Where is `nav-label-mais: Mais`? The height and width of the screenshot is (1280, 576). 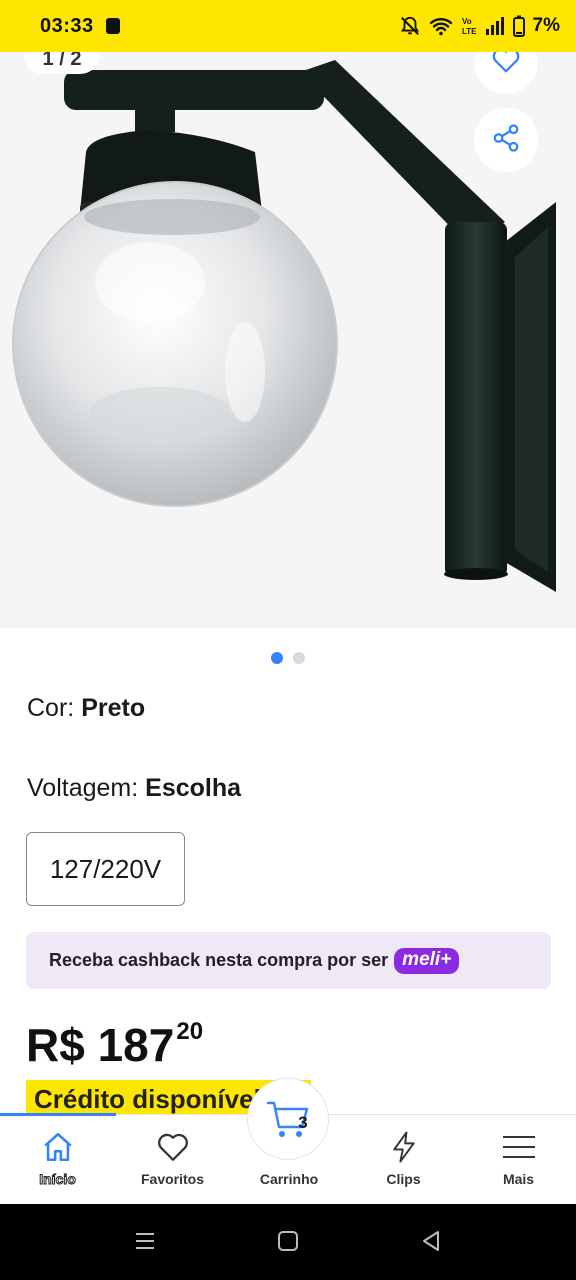 nav-label-mais: Mais is located at coordinates (518, 1179).